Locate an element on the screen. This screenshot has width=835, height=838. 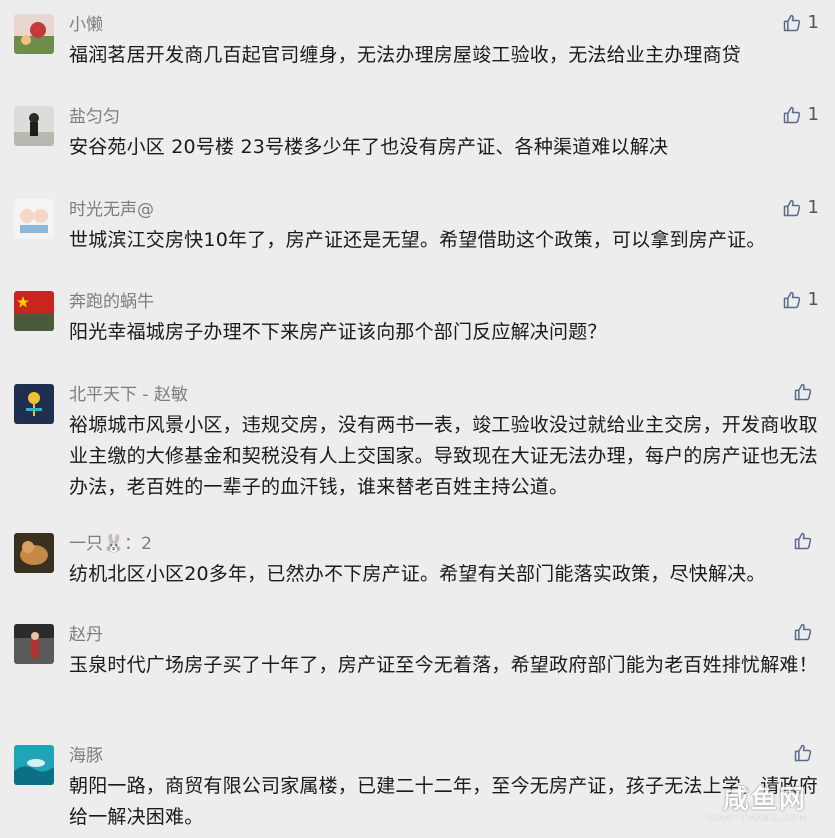
comment-text: 阳光幸福城房子办理不下来房产证该向那个部门反应解决问题？ is located at coordinates (338, 332).